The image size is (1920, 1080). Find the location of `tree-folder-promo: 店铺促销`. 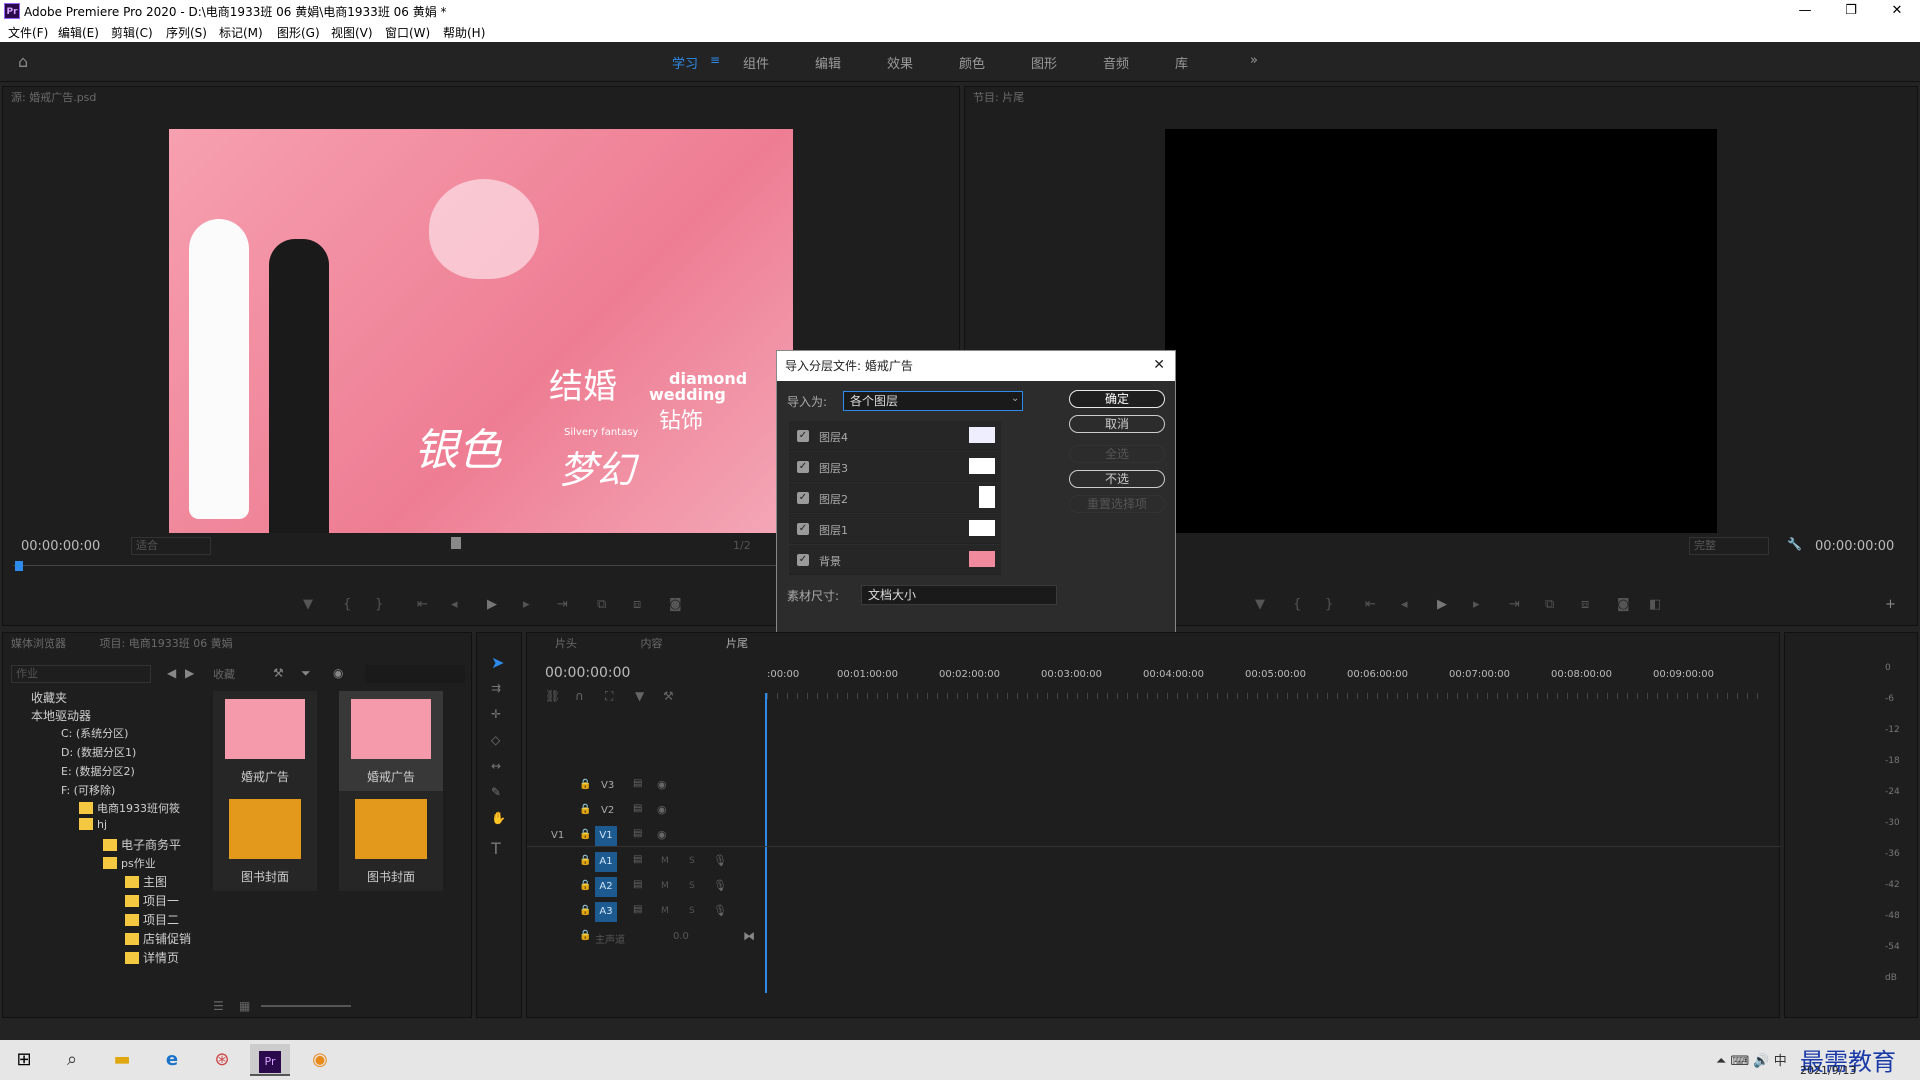

tree-folder-promo: 店铺促销 is located at coordinates (158, 938).